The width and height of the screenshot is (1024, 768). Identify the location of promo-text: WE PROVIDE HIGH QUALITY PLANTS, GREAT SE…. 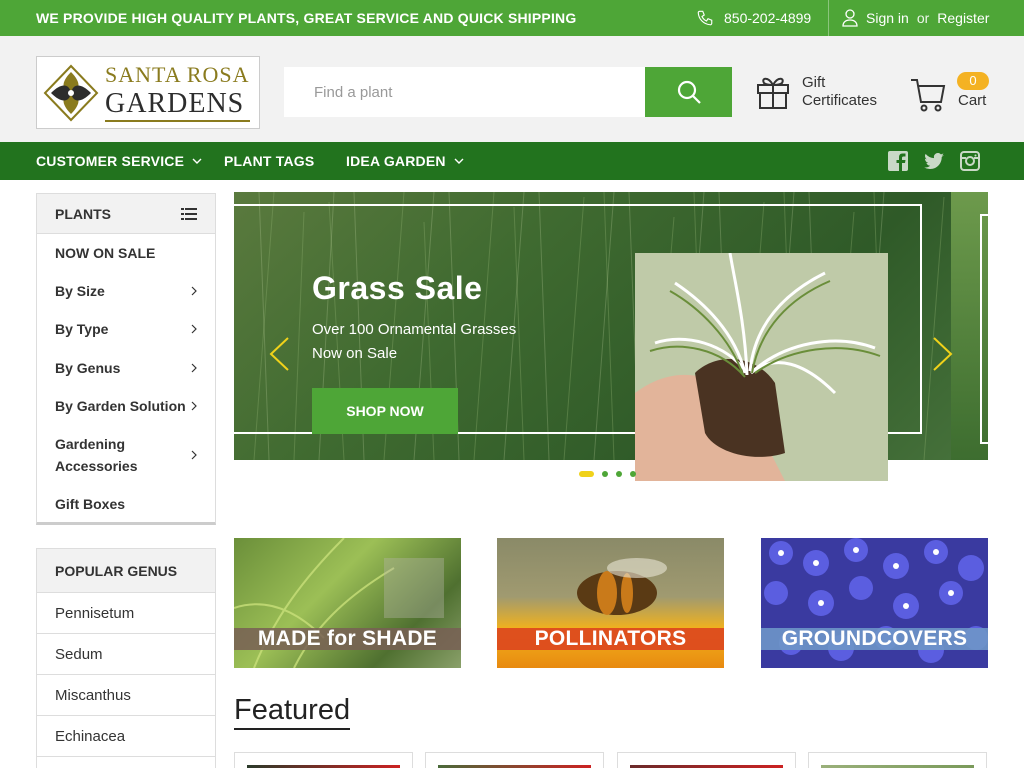
(306, 18).